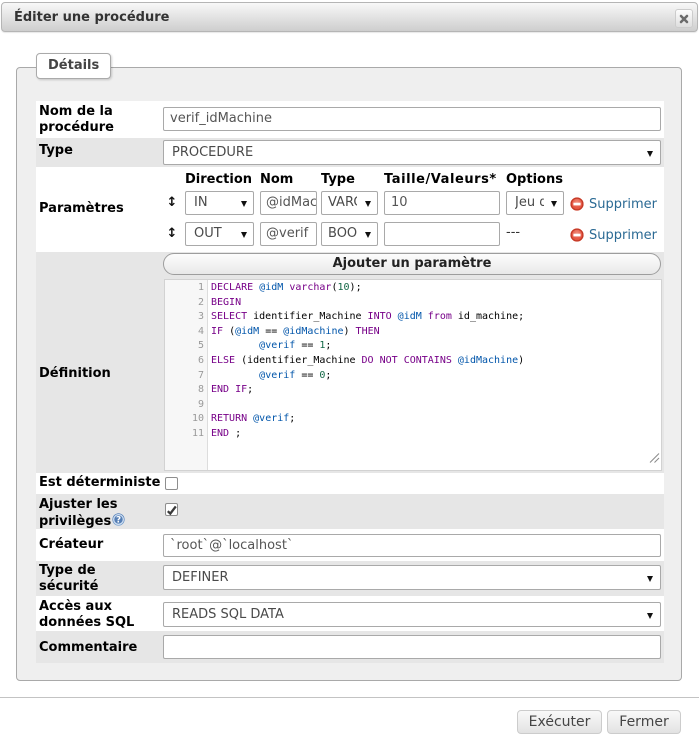  I want to click on close-icon, so click(684, 20).